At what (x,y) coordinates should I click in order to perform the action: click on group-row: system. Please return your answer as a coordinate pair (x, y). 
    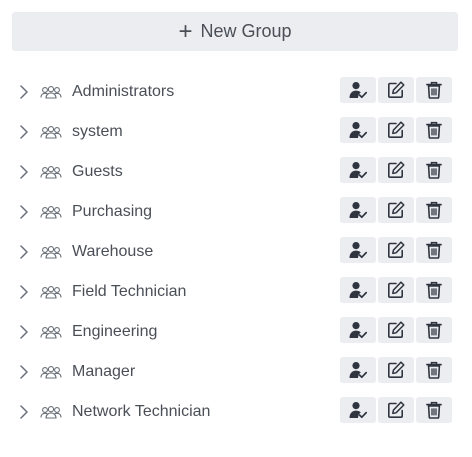
    Looking at the image, I should click on (236, 132).